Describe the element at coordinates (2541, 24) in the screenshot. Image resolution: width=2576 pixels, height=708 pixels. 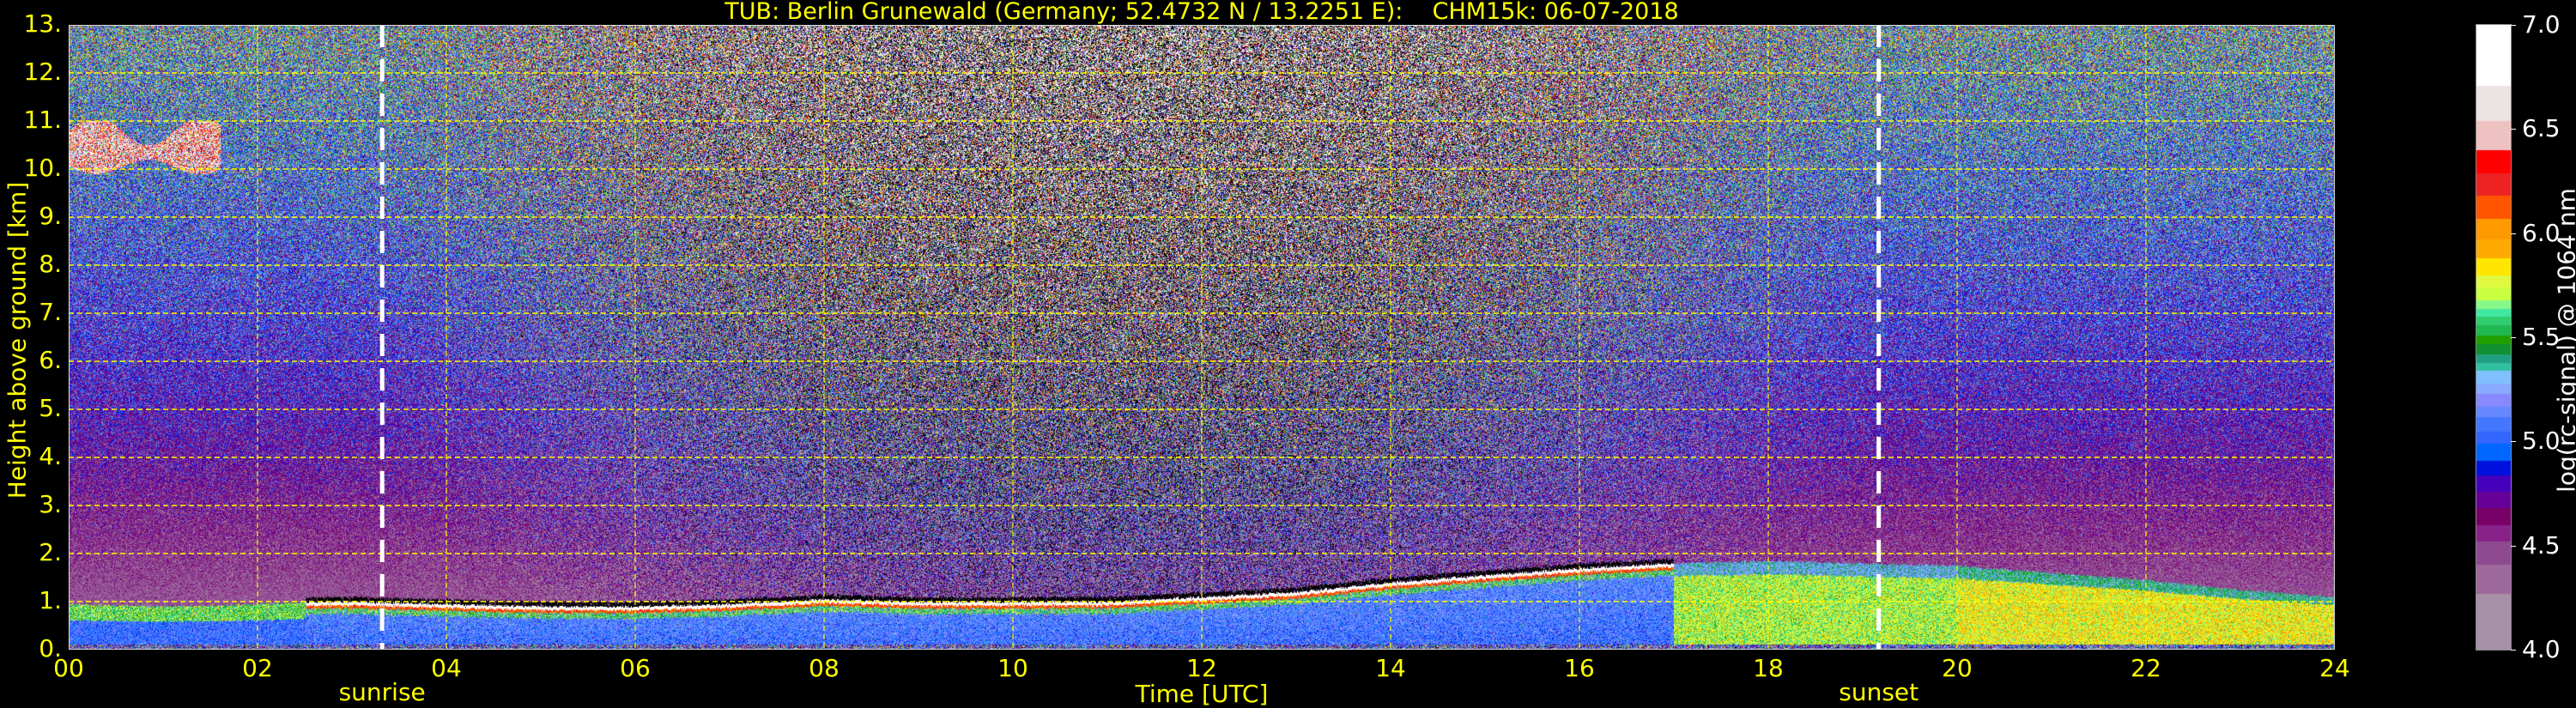
I see `colorbar-tick-label: 7.0` at that location.